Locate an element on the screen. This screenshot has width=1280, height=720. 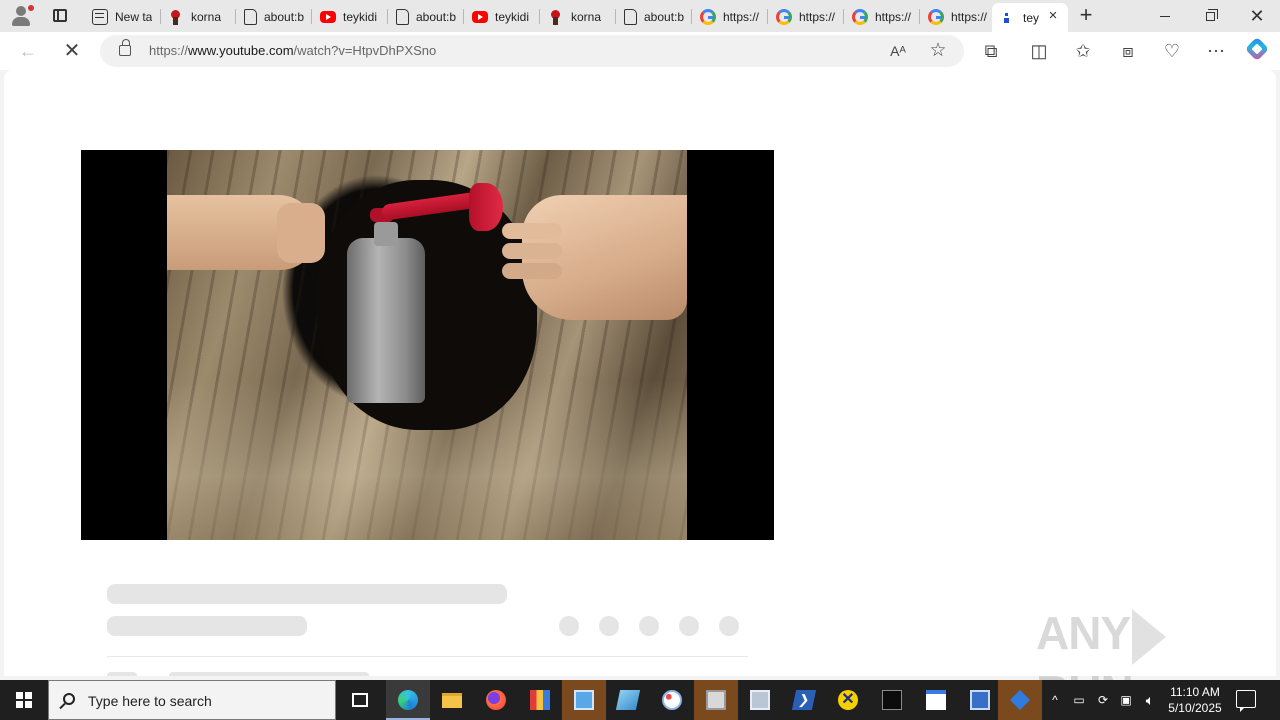
taskbar-app is located at coordinates (540, 700).